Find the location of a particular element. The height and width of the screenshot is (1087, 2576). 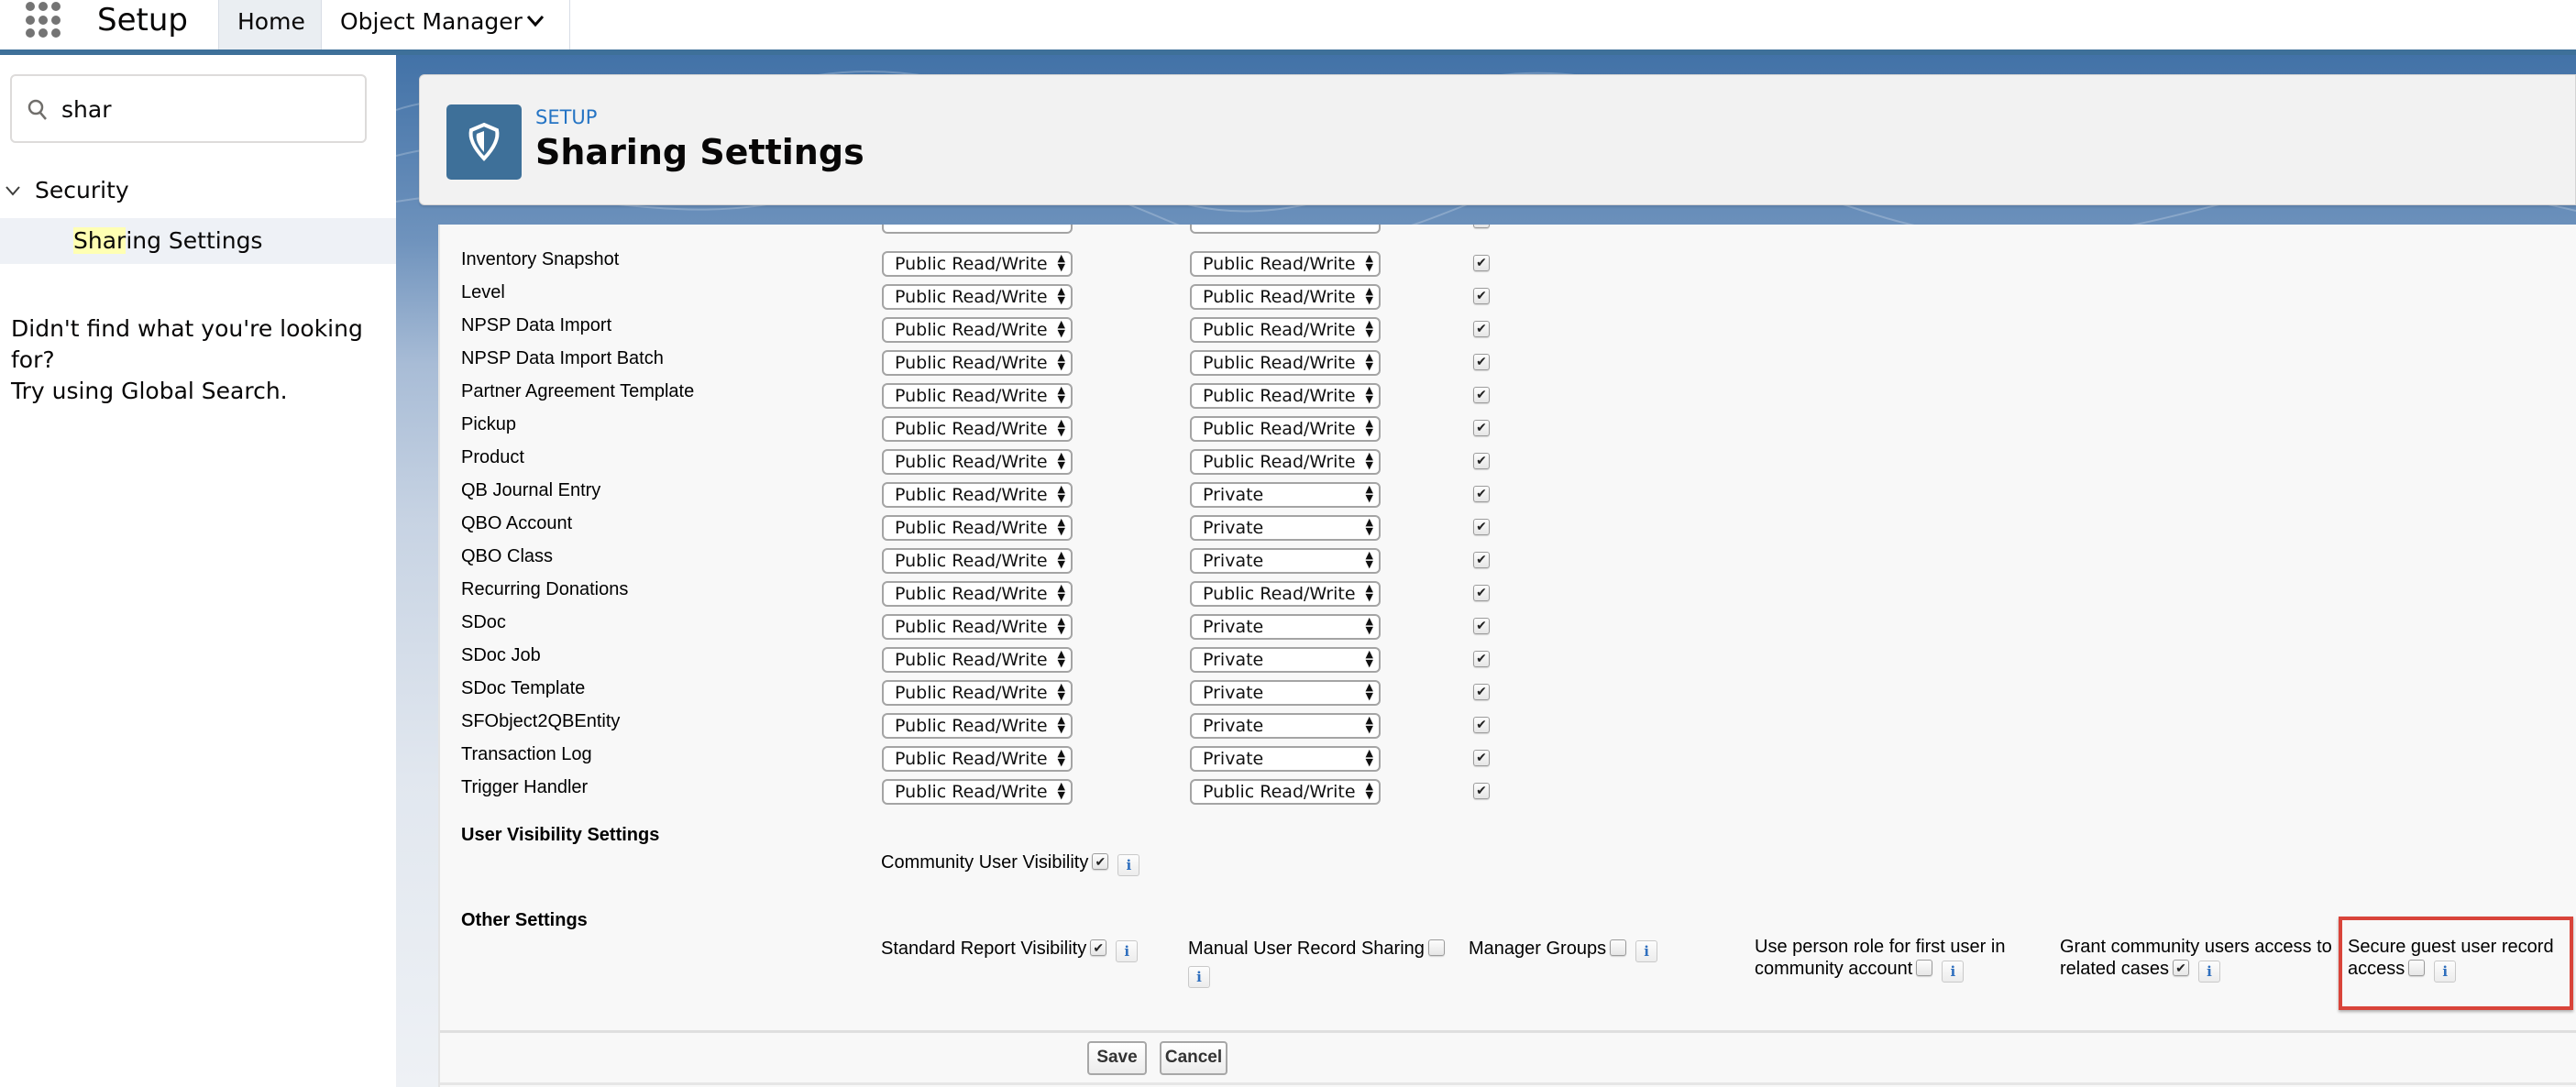

tree-group-security: Security is located at coordinates (198, 190).